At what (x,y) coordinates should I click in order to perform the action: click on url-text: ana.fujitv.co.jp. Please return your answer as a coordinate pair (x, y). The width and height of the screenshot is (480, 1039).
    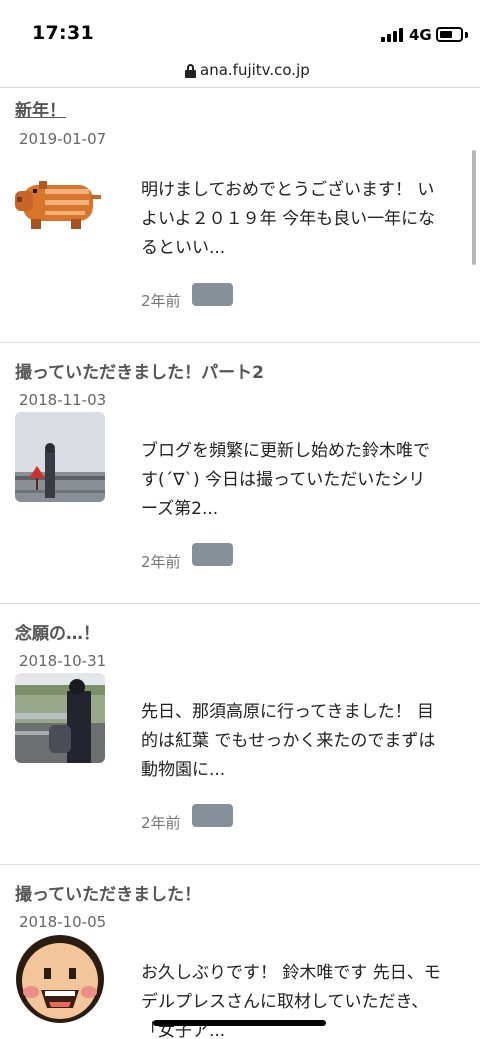
    Looking at the image, I should click on (255, 70).